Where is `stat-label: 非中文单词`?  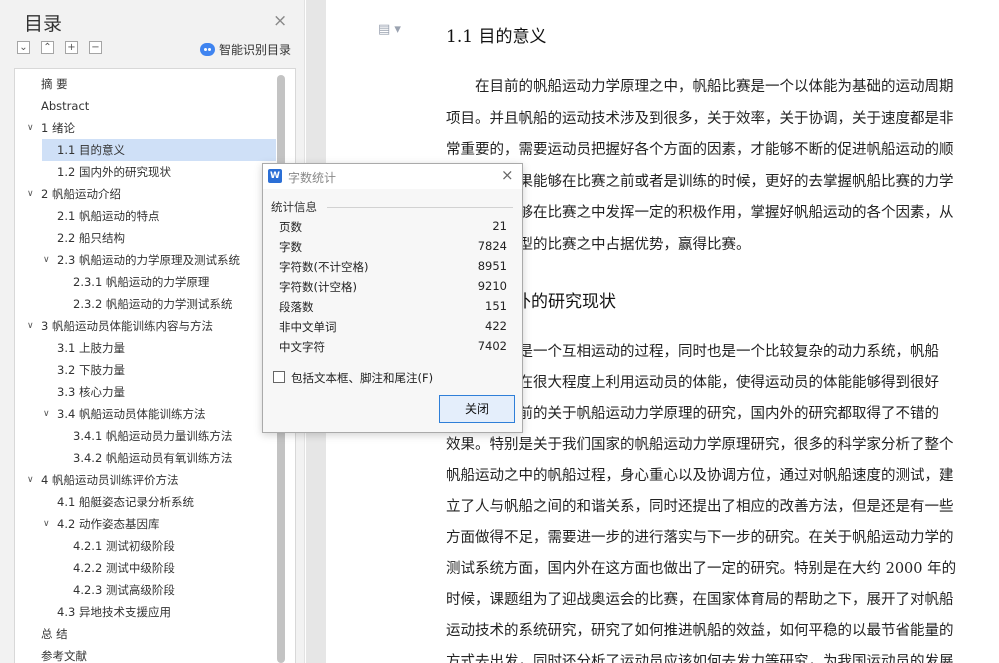
stat-label: 非中文单词 is located at coordinates (308, 327).